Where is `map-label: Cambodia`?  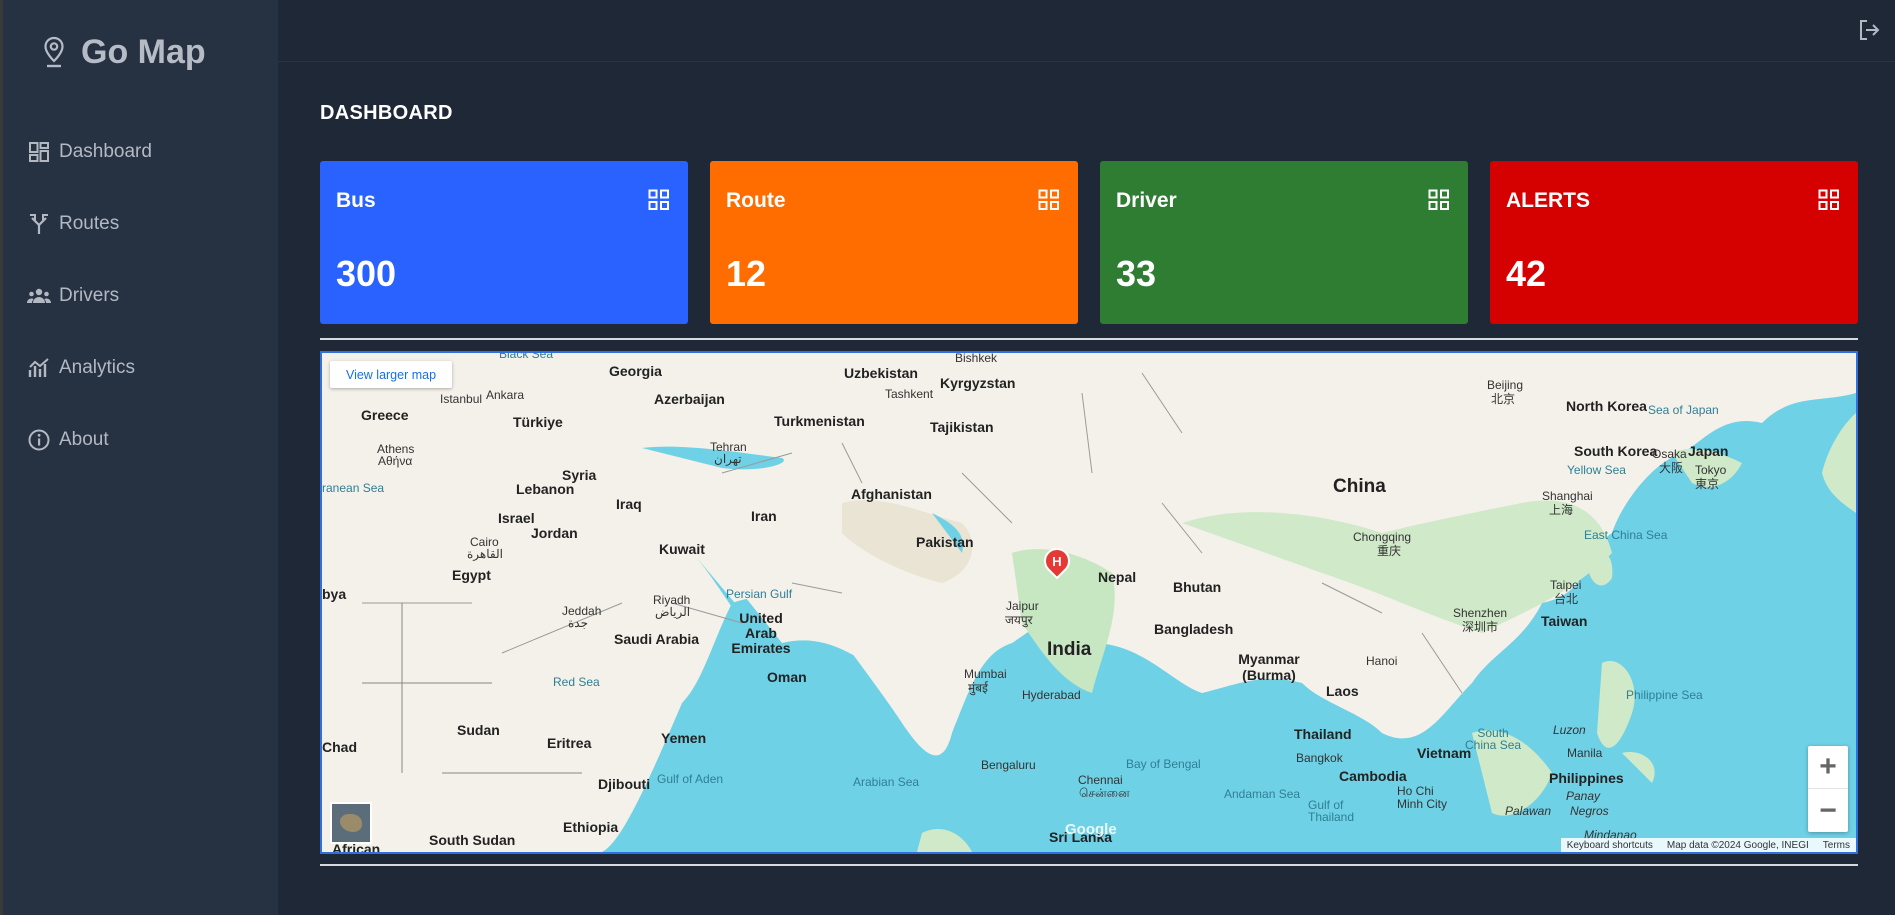 map-label: Cambodia is located at coordinates (1373, 776).